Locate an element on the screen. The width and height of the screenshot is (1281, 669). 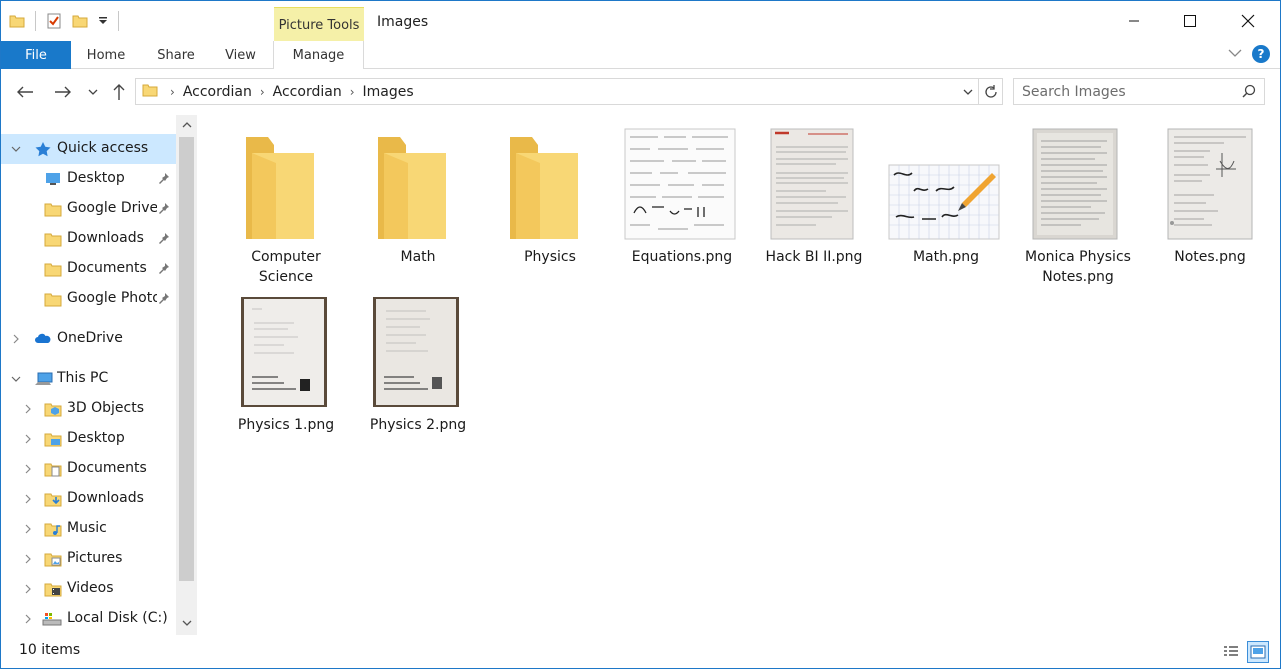
sidebar-item-downloads: Downloads is located at coordinates (88, 499).